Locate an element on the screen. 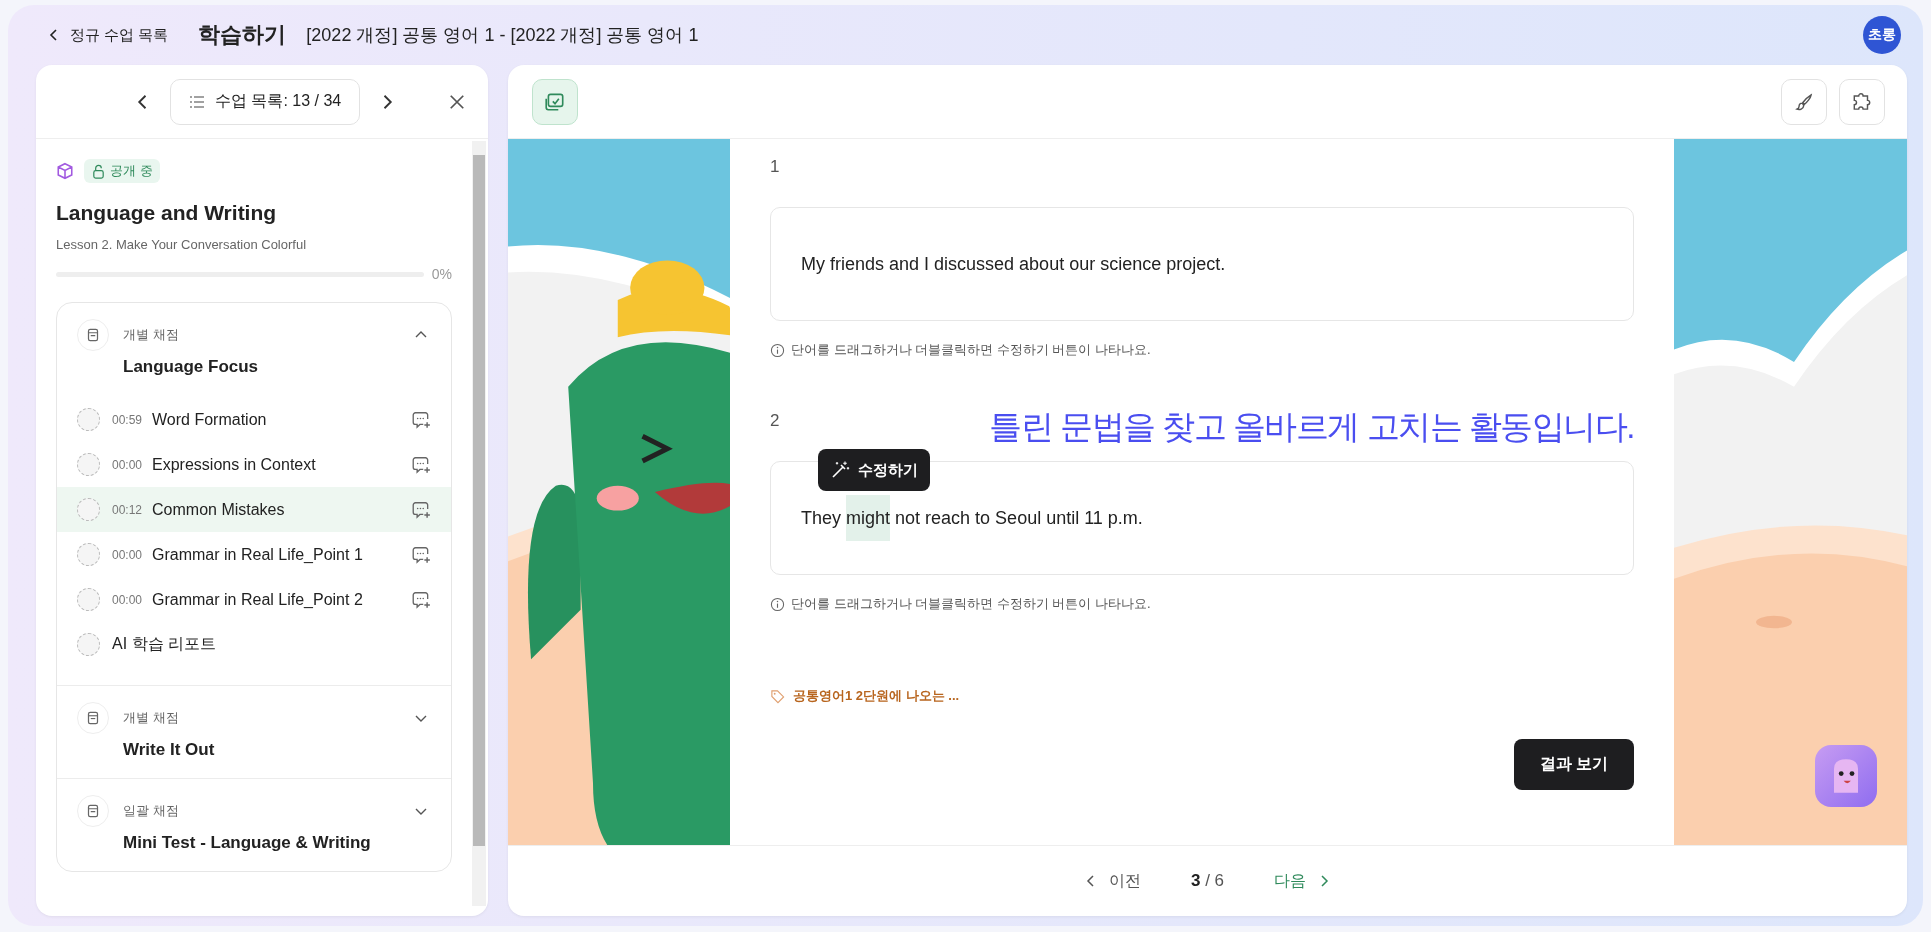 The width and height of the screenshot is (1931, 932). lesson-item: 00:00 Grammar in Real Life_Point 2 is located at coordinates (254, 599).